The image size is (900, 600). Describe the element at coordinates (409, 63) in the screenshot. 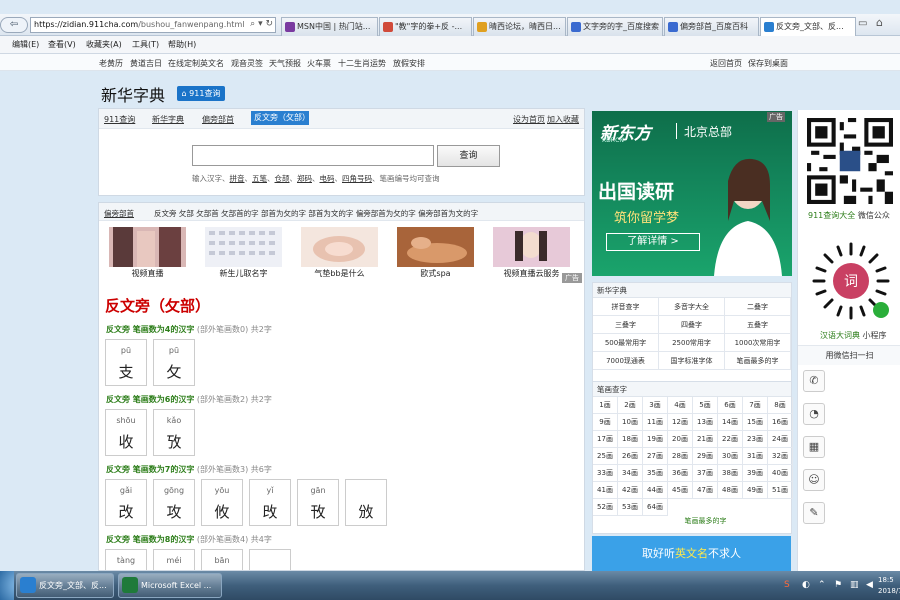

I see `top-link: 放假安排` at that location.